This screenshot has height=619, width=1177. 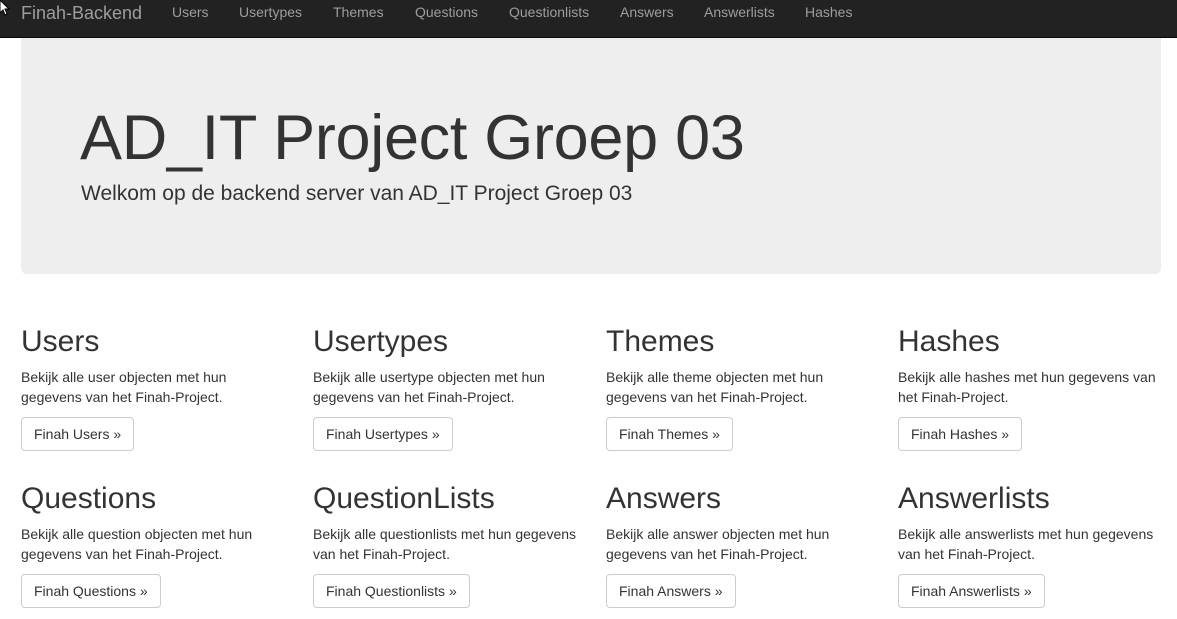 I want to click on nav-link-answerlists: Answerlists, so click(x=739, y=12).